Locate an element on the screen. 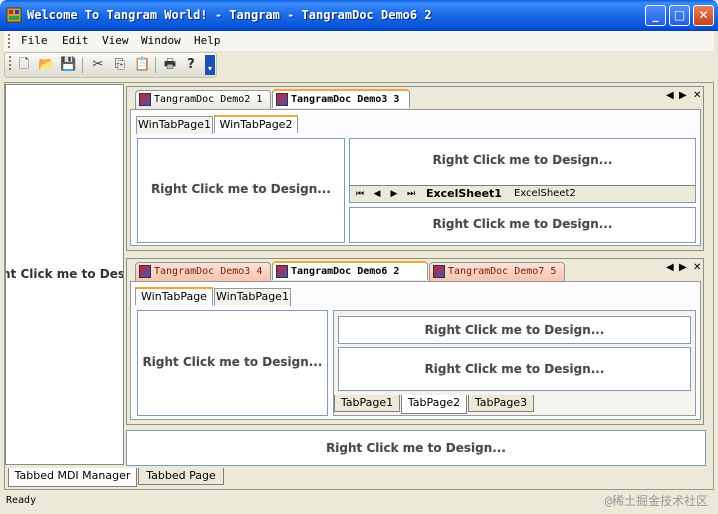 Image resolution: width=718 pixels, height=514 pixels. menu-file: File is located at coordinates (34, 40).